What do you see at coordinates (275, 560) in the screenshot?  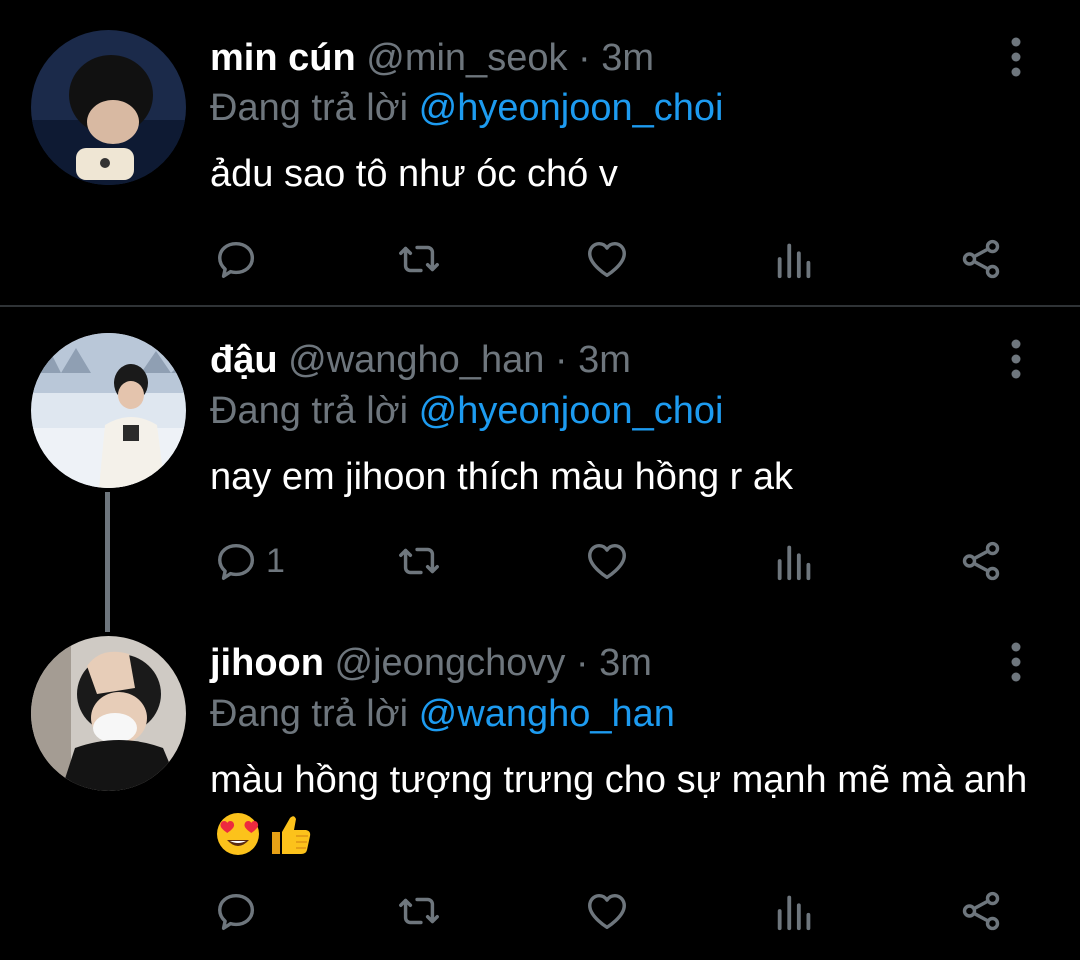 I see `reply-count: 1` at bounding box center [275, 560].